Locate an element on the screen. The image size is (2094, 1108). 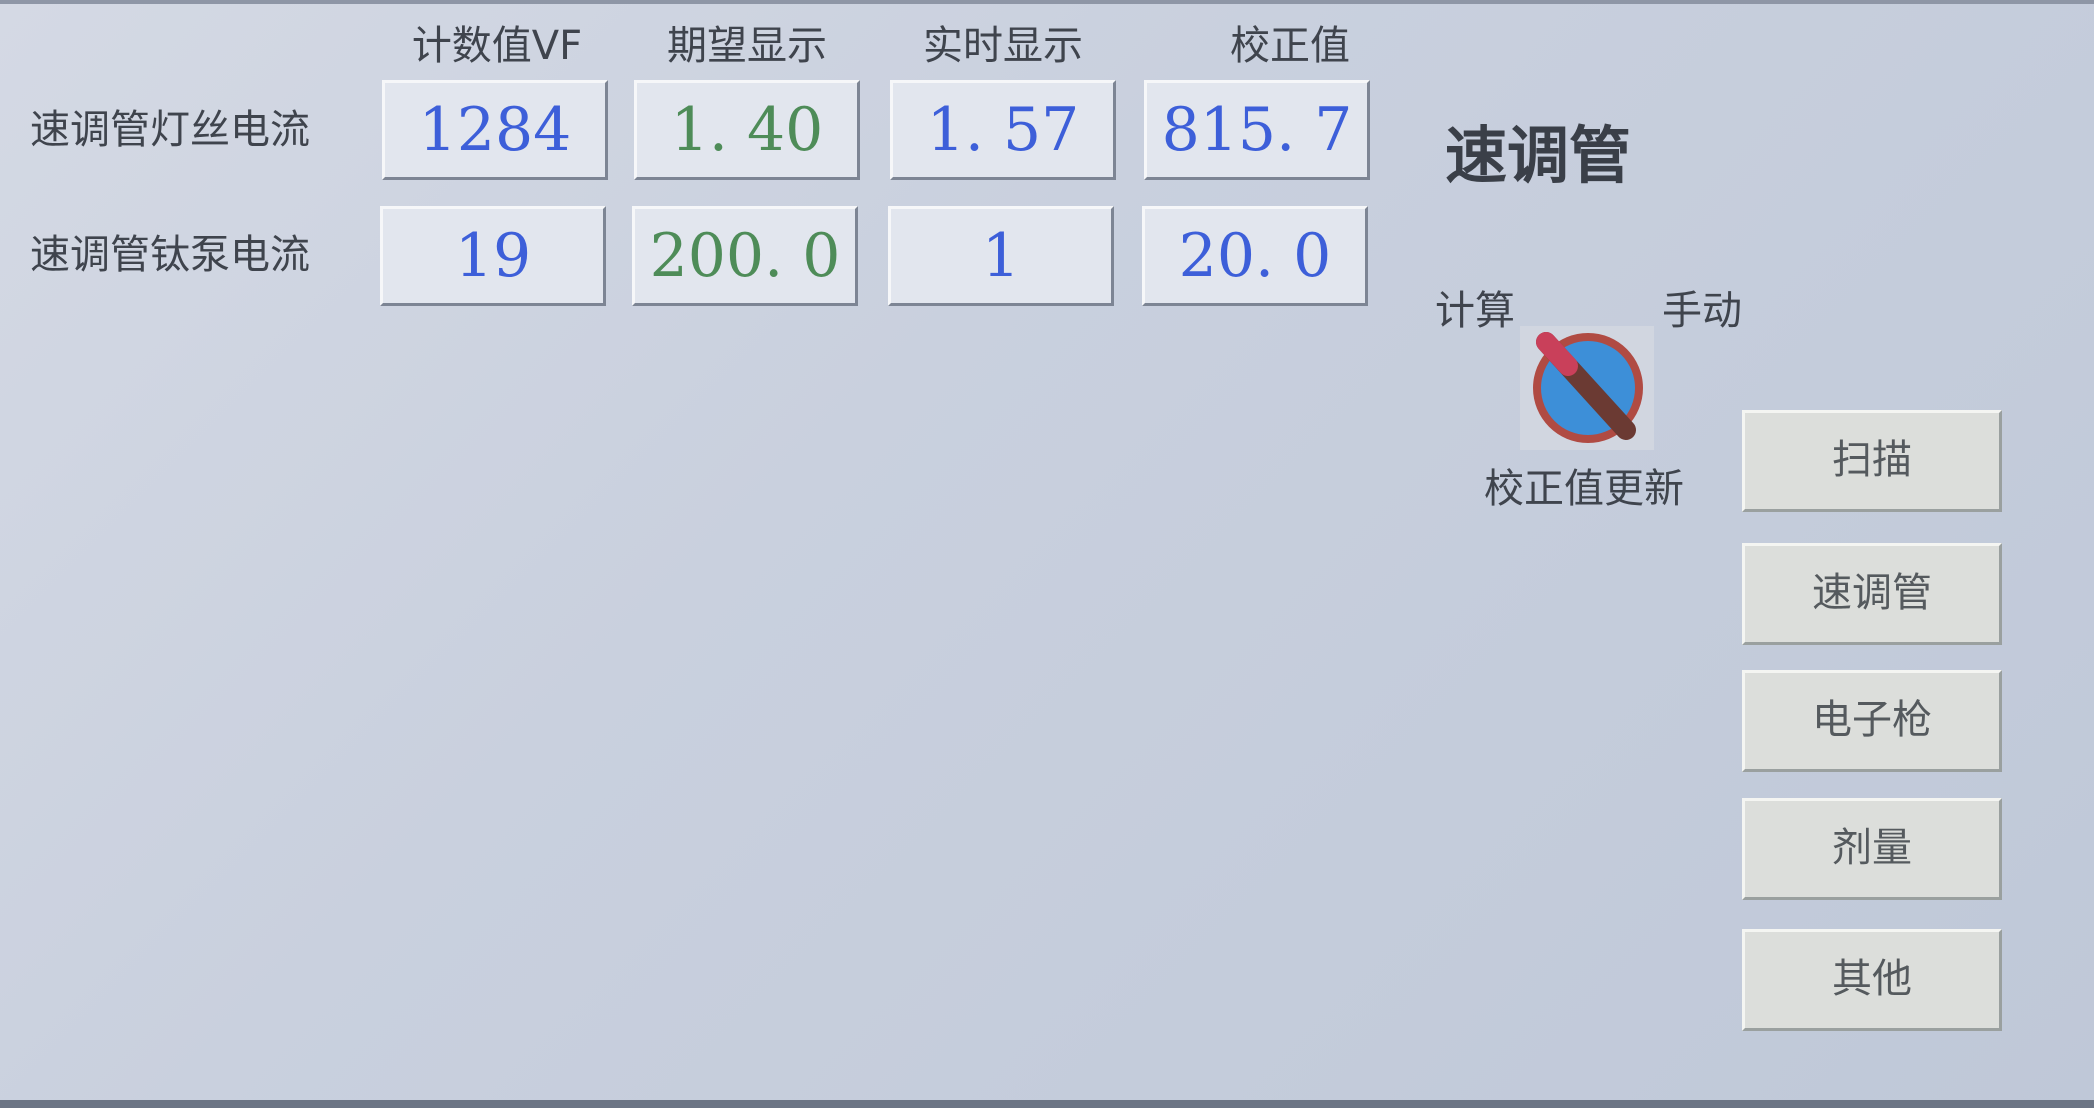
ion-pump-expected-value: 200. 0 is located at coordinates (745, 256).